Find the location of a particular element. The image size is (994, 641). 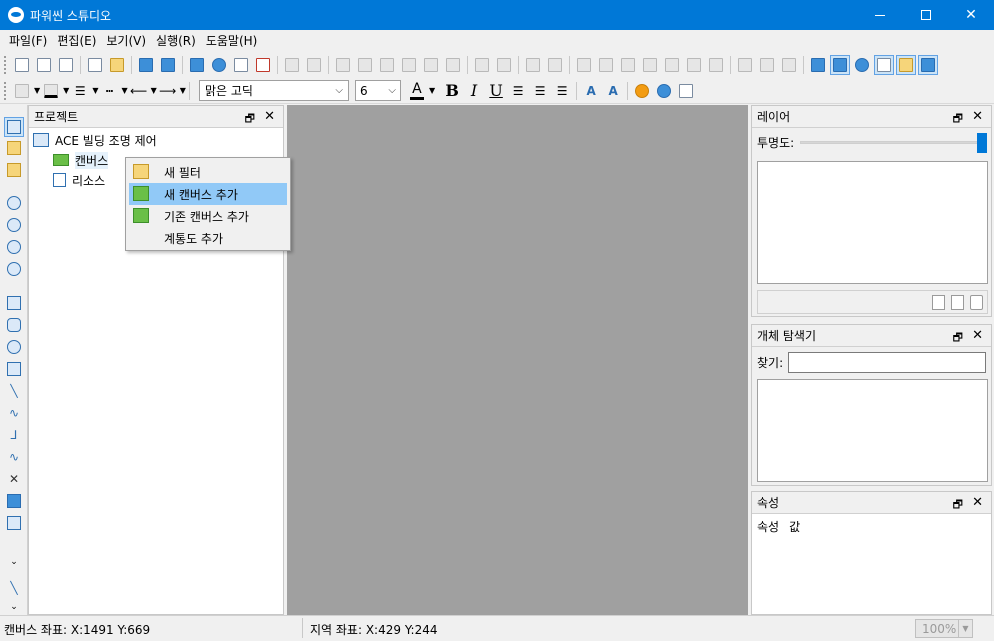

more-tools-button: ⌄ is located at coordinates (14, 562).